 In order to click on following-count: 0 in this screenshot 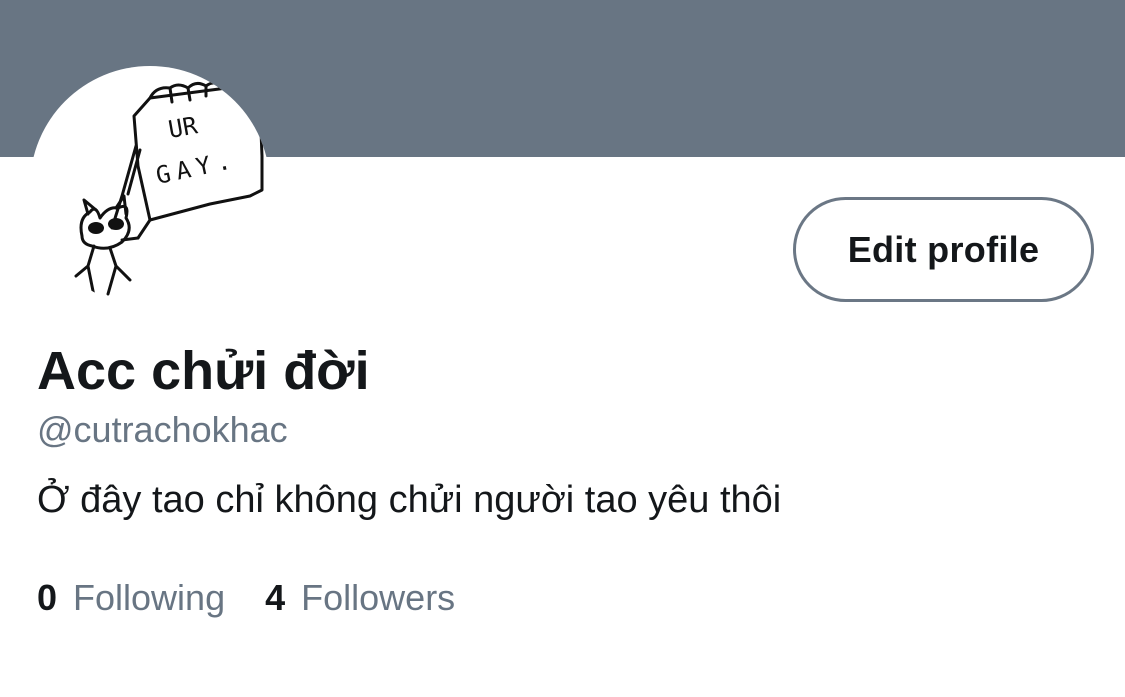, I will do `click(47, 597)`.